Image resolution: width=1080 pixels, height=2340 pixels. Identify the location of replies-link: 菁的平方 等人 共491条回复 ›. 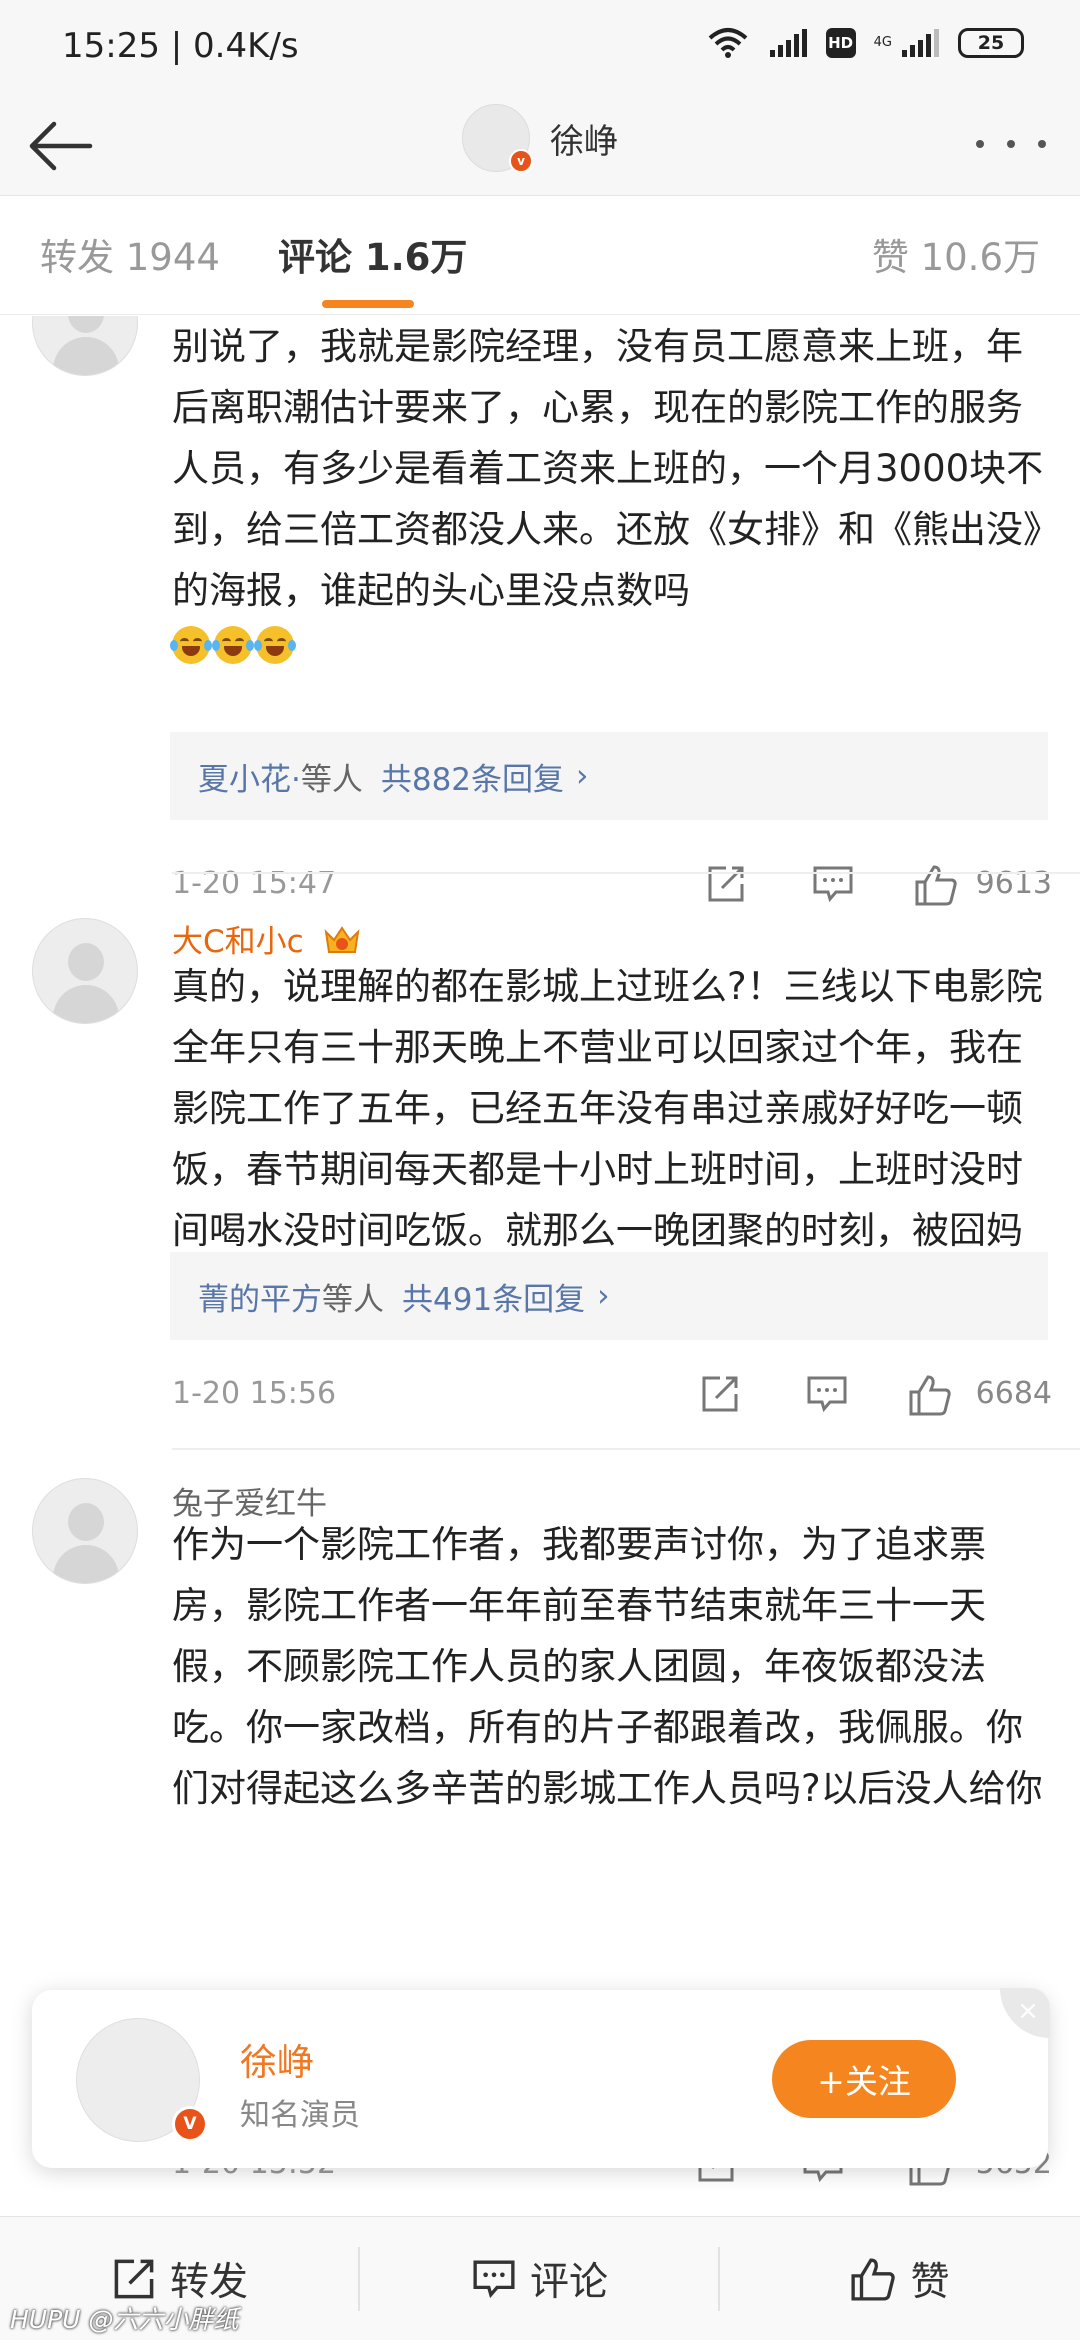
(609, 1296).